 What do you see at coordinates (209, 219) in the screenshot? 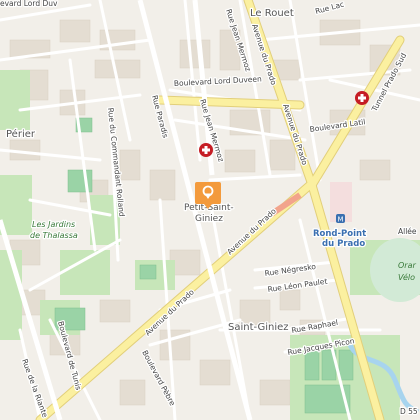
I see `place-petit-saint-giniez-2: Giniez` at bounding box center [209, 219].